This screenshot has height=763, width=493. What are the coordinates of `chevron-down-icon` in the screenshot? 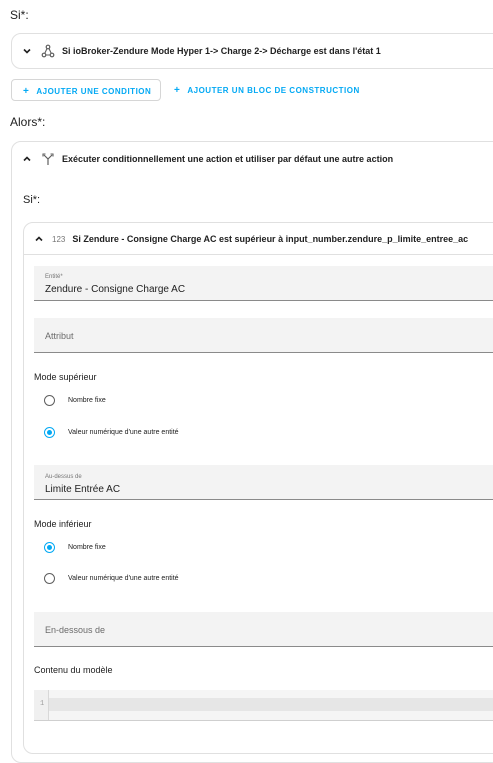 It's located at (27, 51).